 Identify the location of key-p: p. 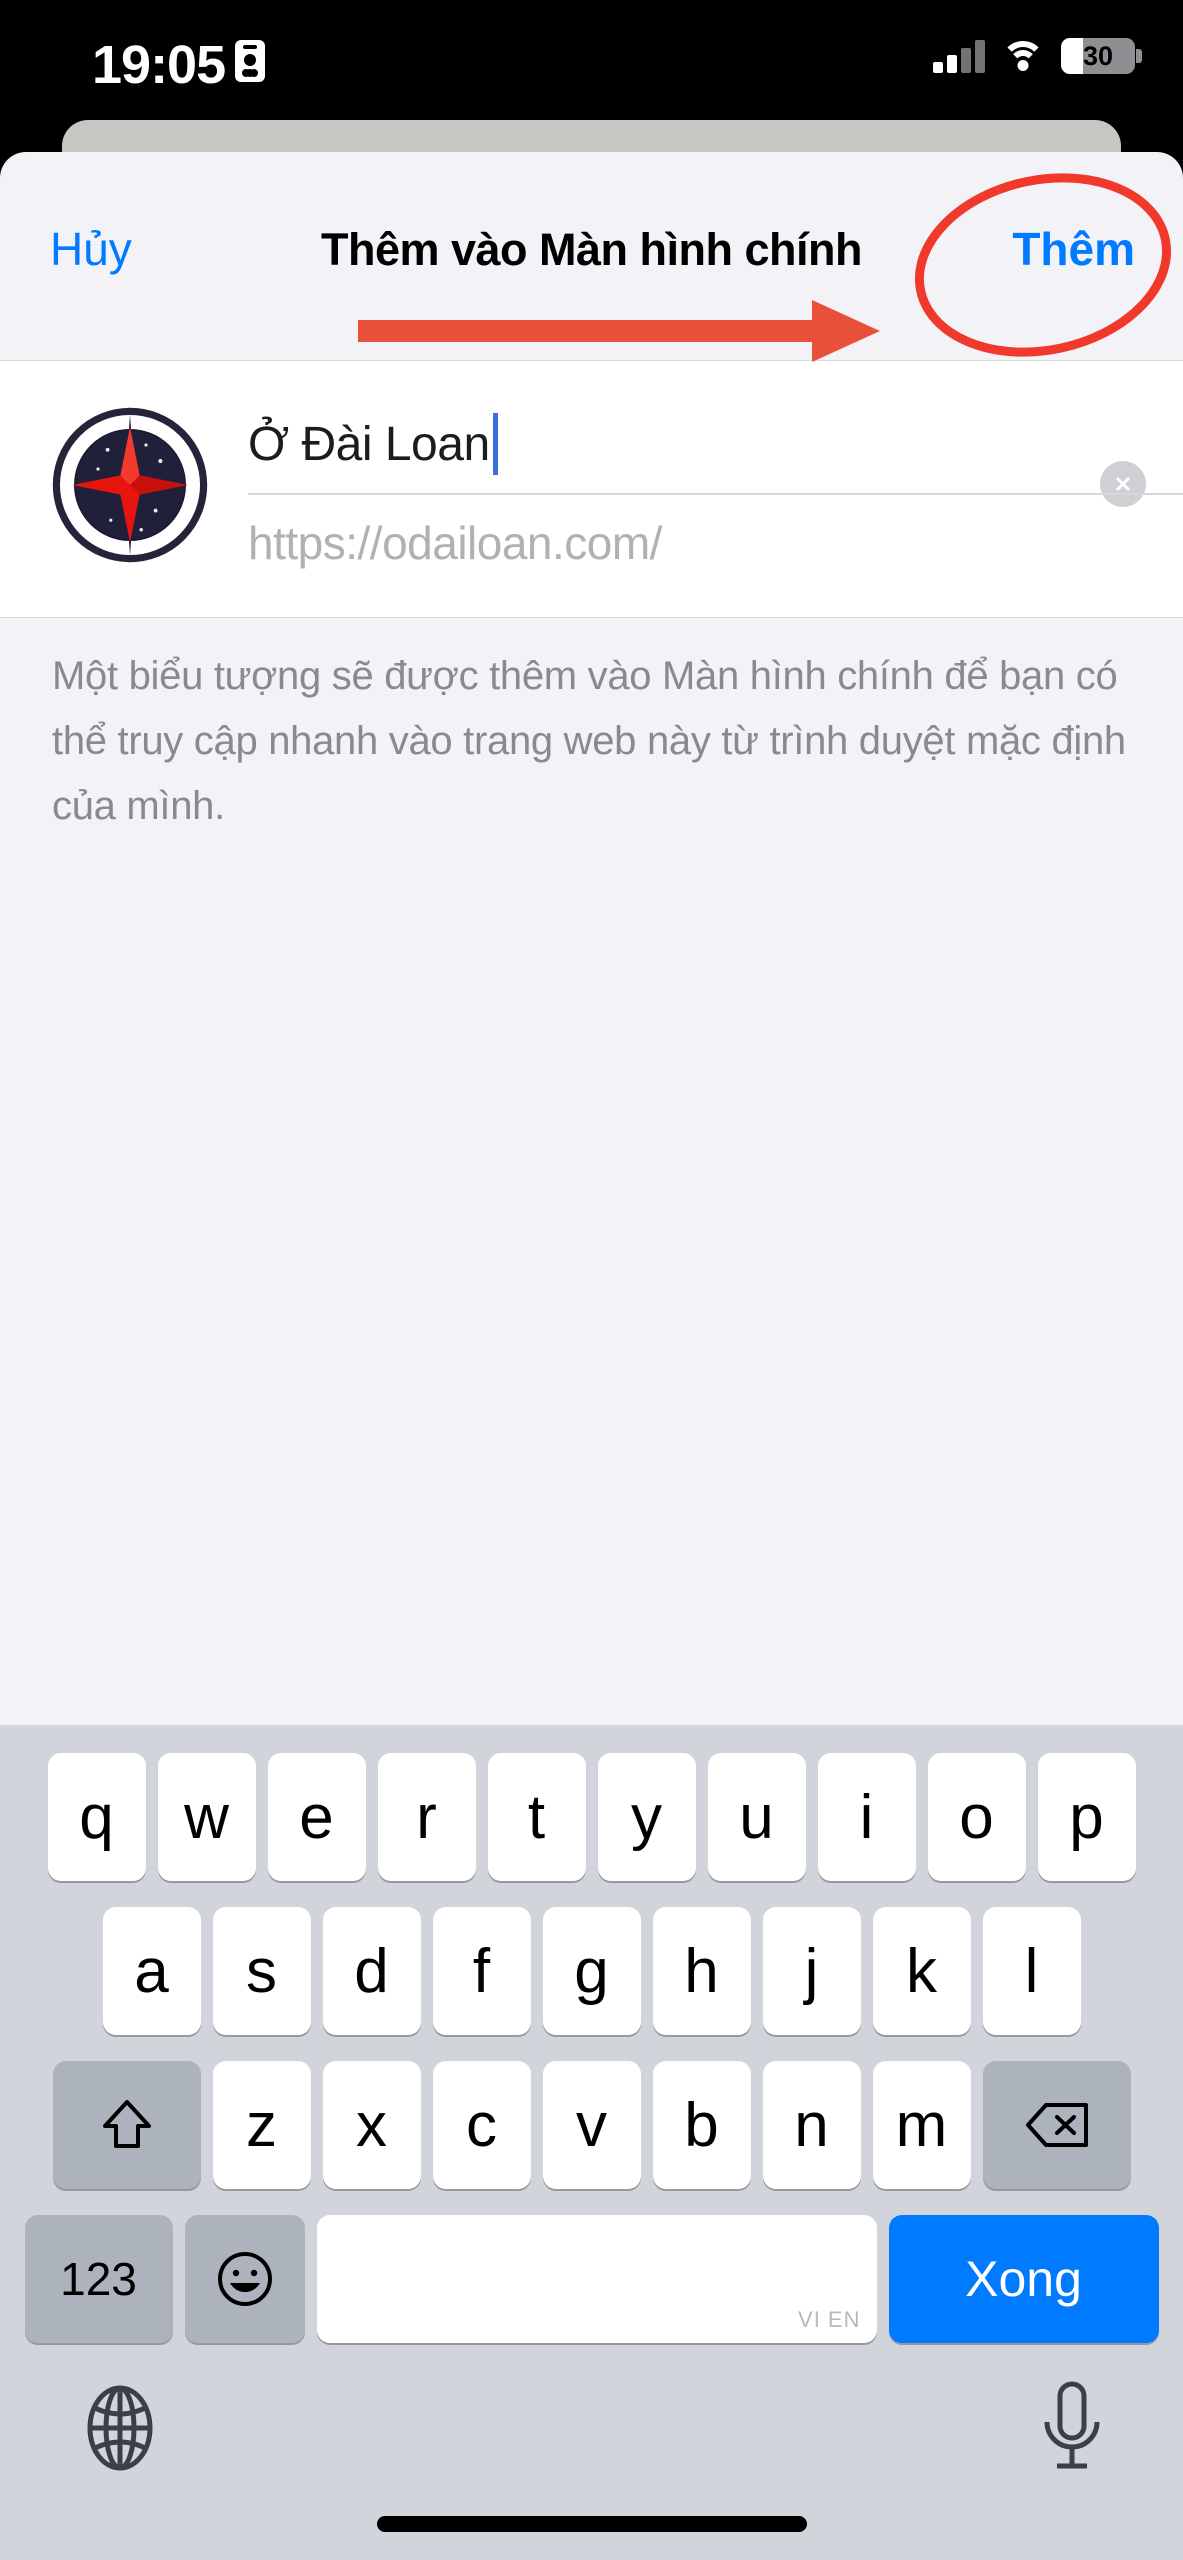
(1086, 1817).